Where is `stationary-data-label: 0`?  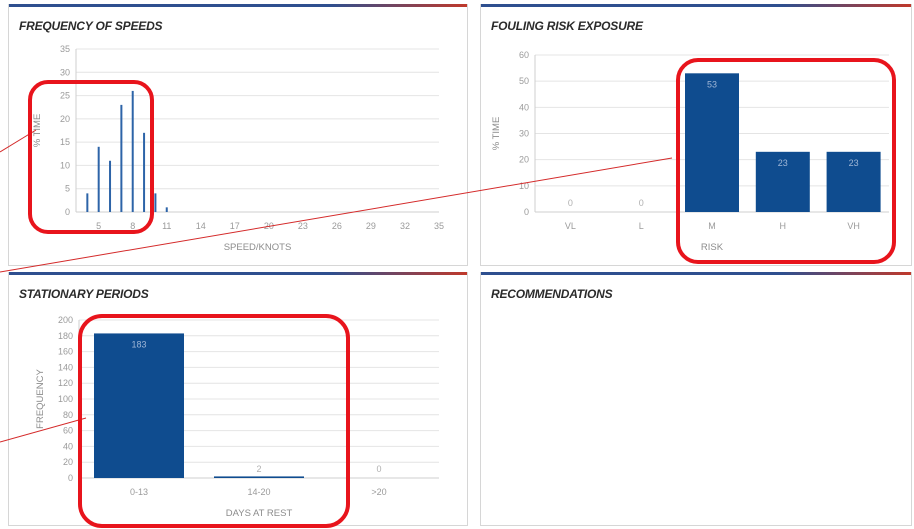
stationary-data-label: 0 is located at coordinates (378, 469).